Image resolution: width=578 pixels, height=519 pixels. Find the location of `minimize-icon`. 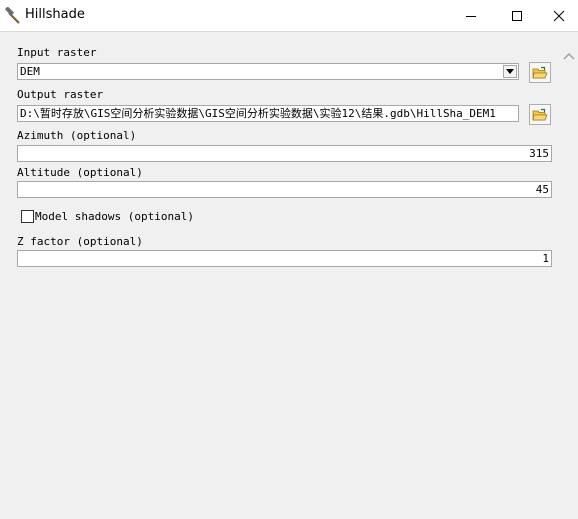

minimize-icon is located at coordinates (471, 16).